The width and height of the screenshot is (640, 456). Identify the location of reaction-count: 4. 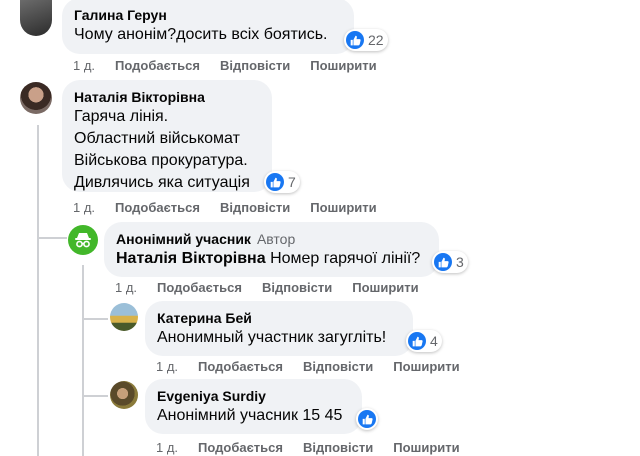
(424, 341).